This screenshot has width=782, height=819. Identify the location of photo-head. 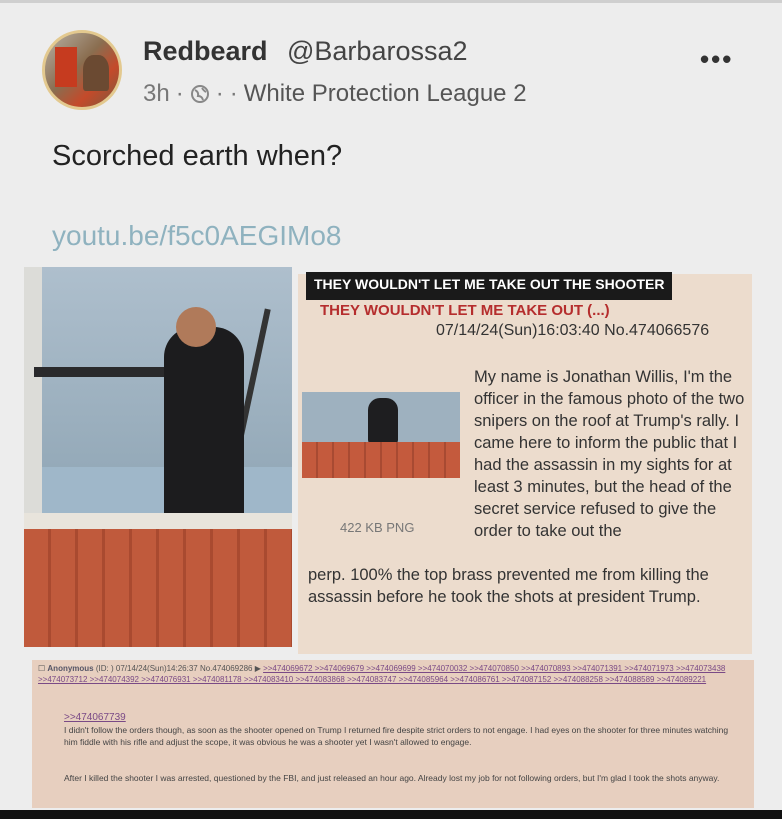
(196, 327).